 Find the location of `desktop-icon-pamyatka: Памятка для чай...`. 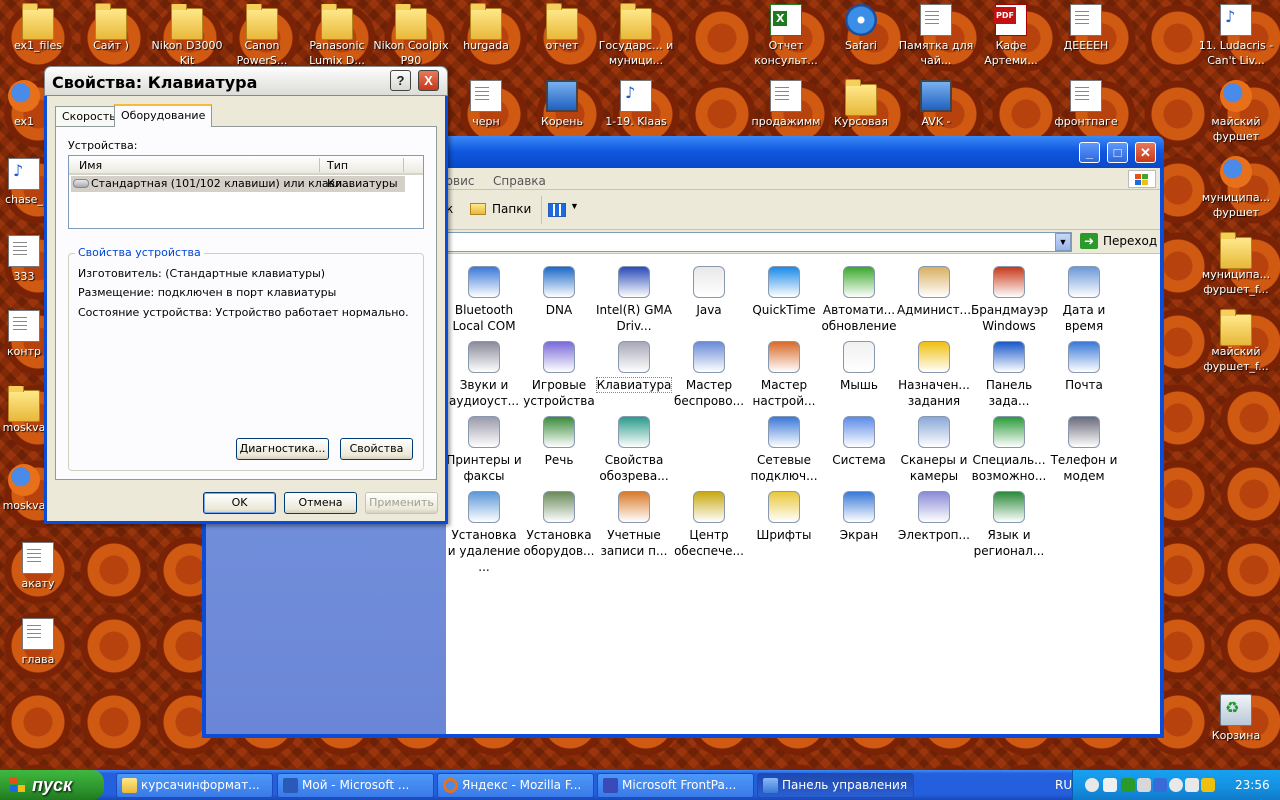

desktop-icon-pamyatka: Памятка для чай... is located at coordinates (936, 36).